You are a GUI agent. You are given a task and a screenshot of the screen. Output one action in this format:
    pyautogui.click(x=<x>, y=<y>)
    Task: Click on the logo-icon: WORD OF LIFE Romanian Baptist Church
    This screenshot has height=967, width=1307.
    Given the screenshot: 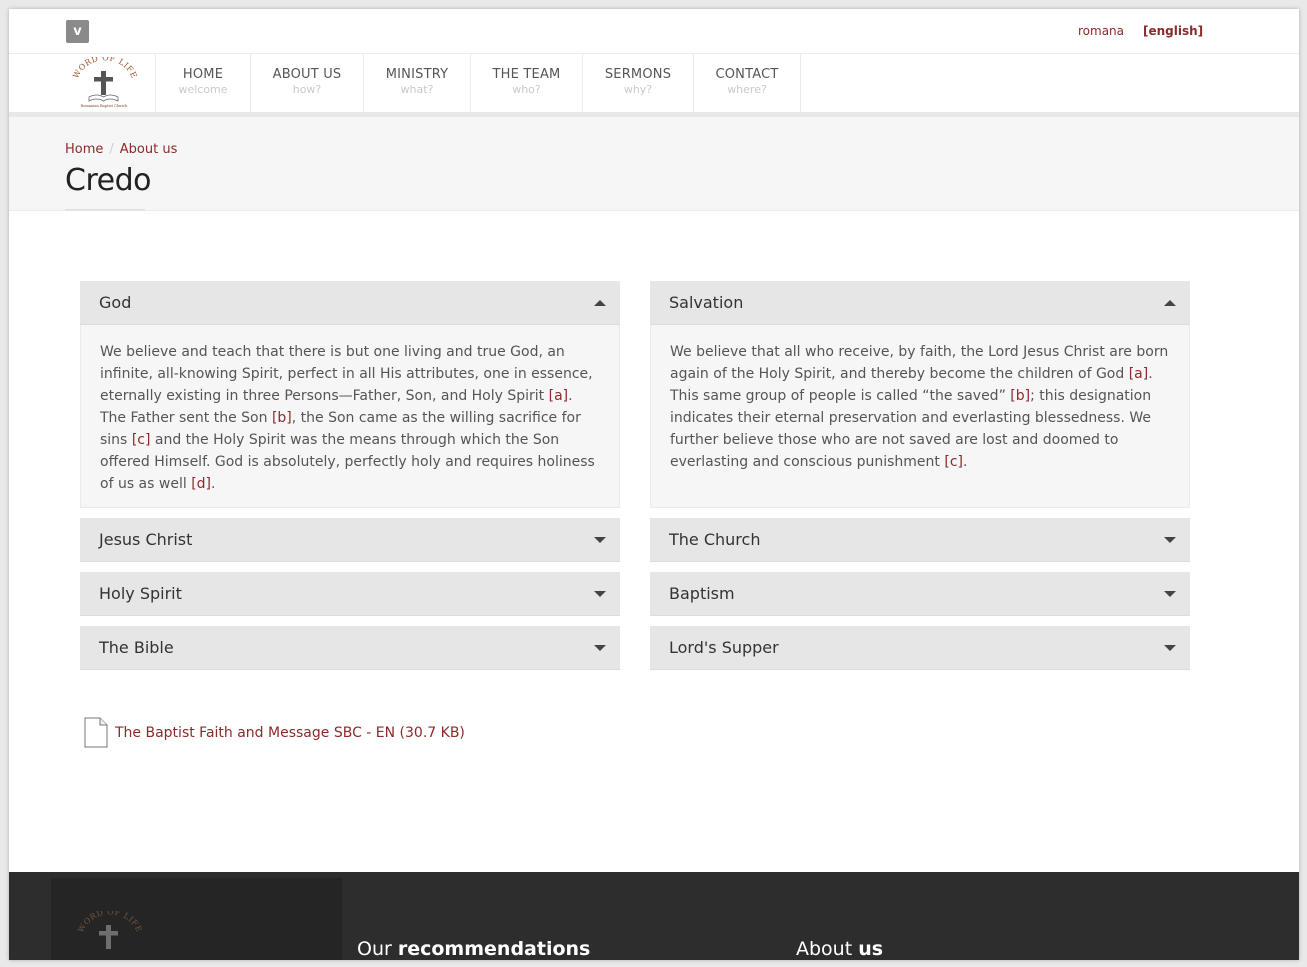 What is the action you would take?
    pyautogui.click(x=104, y=80)
    